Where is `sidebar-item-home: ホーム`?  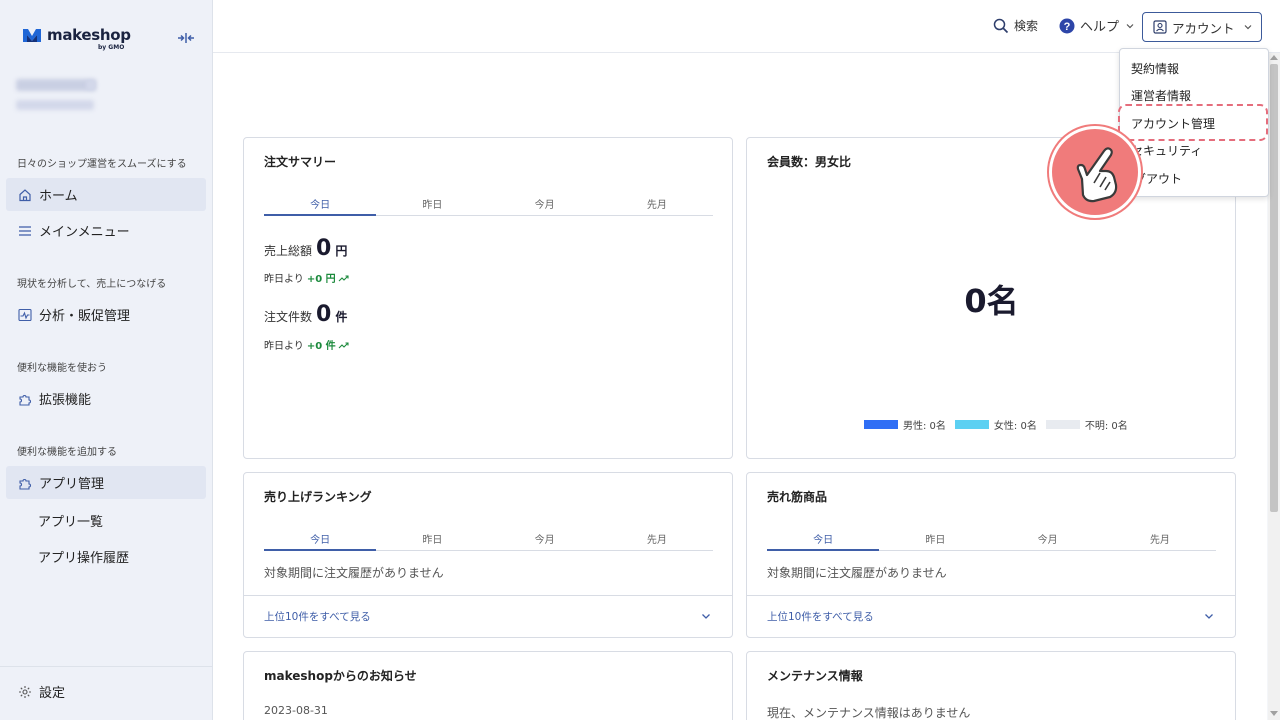 sidebar-item-home: ホーム is located at coordinates (106, 194).